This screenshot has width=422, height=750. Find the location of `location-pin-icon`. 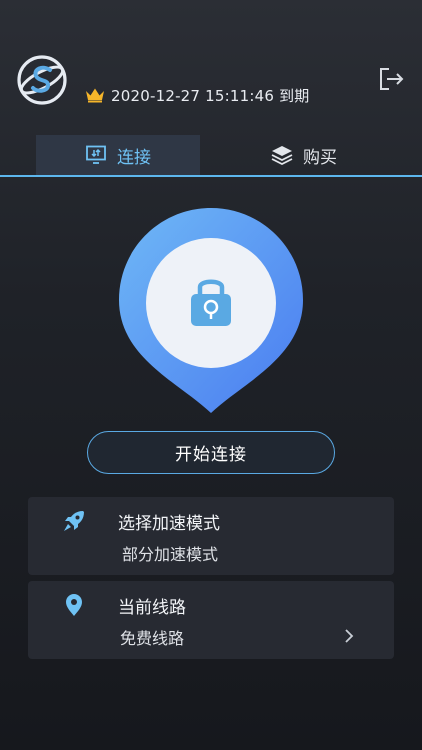

location-pin-icon is located at coordinates (74, 605).